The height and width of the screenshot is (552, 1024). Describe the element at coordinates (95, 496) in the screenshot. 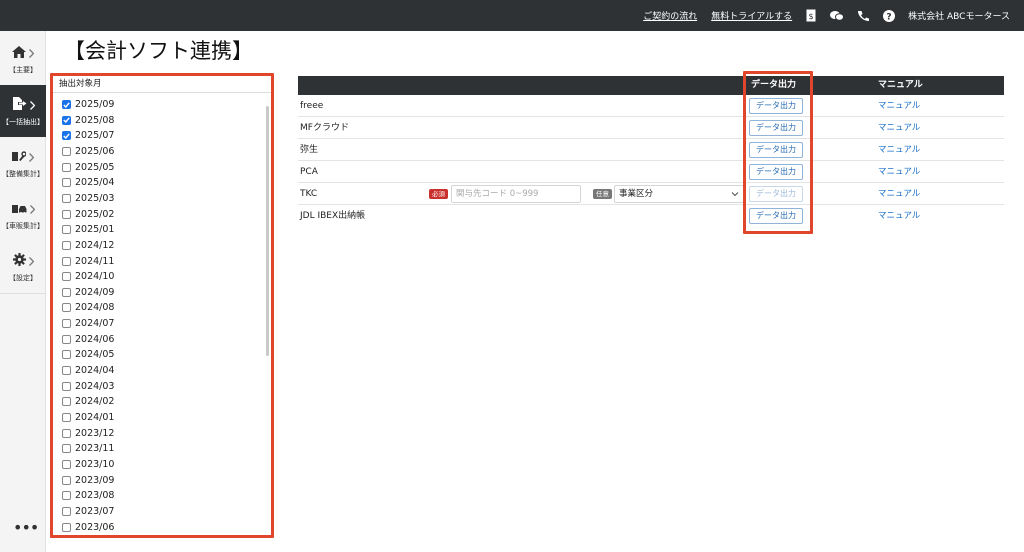

I see `month-label: 2023/08` at that location.